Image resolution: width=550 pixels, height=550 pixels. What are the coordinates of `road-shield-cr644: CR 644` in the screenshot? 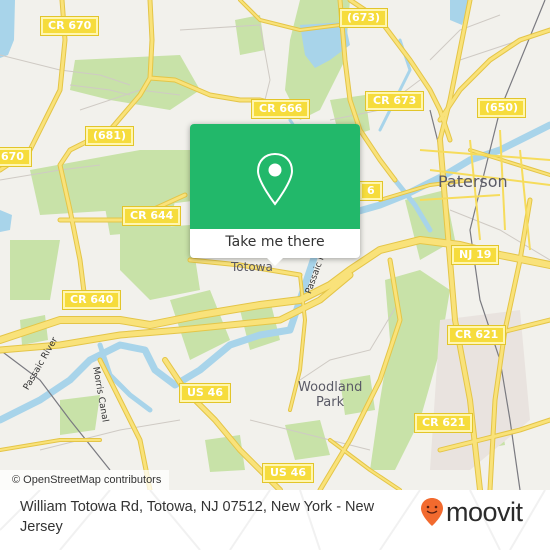 It's located at (151, 216).